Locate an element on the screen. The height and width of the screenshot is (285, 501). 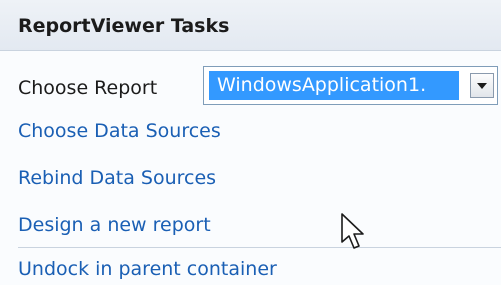
choose-report-label: Choose Report is located at coordinates (88, 88).